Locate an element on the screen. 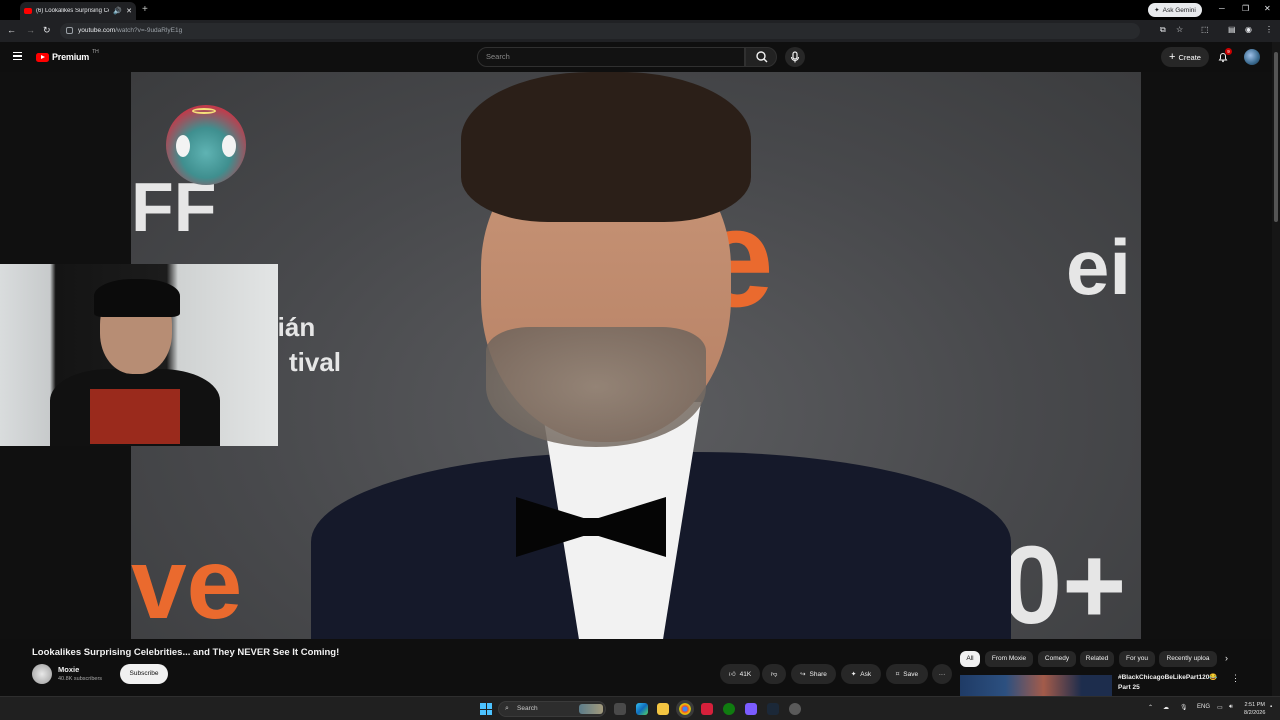  dislike-button: 👎︎ is located at coordinates (774, 674).